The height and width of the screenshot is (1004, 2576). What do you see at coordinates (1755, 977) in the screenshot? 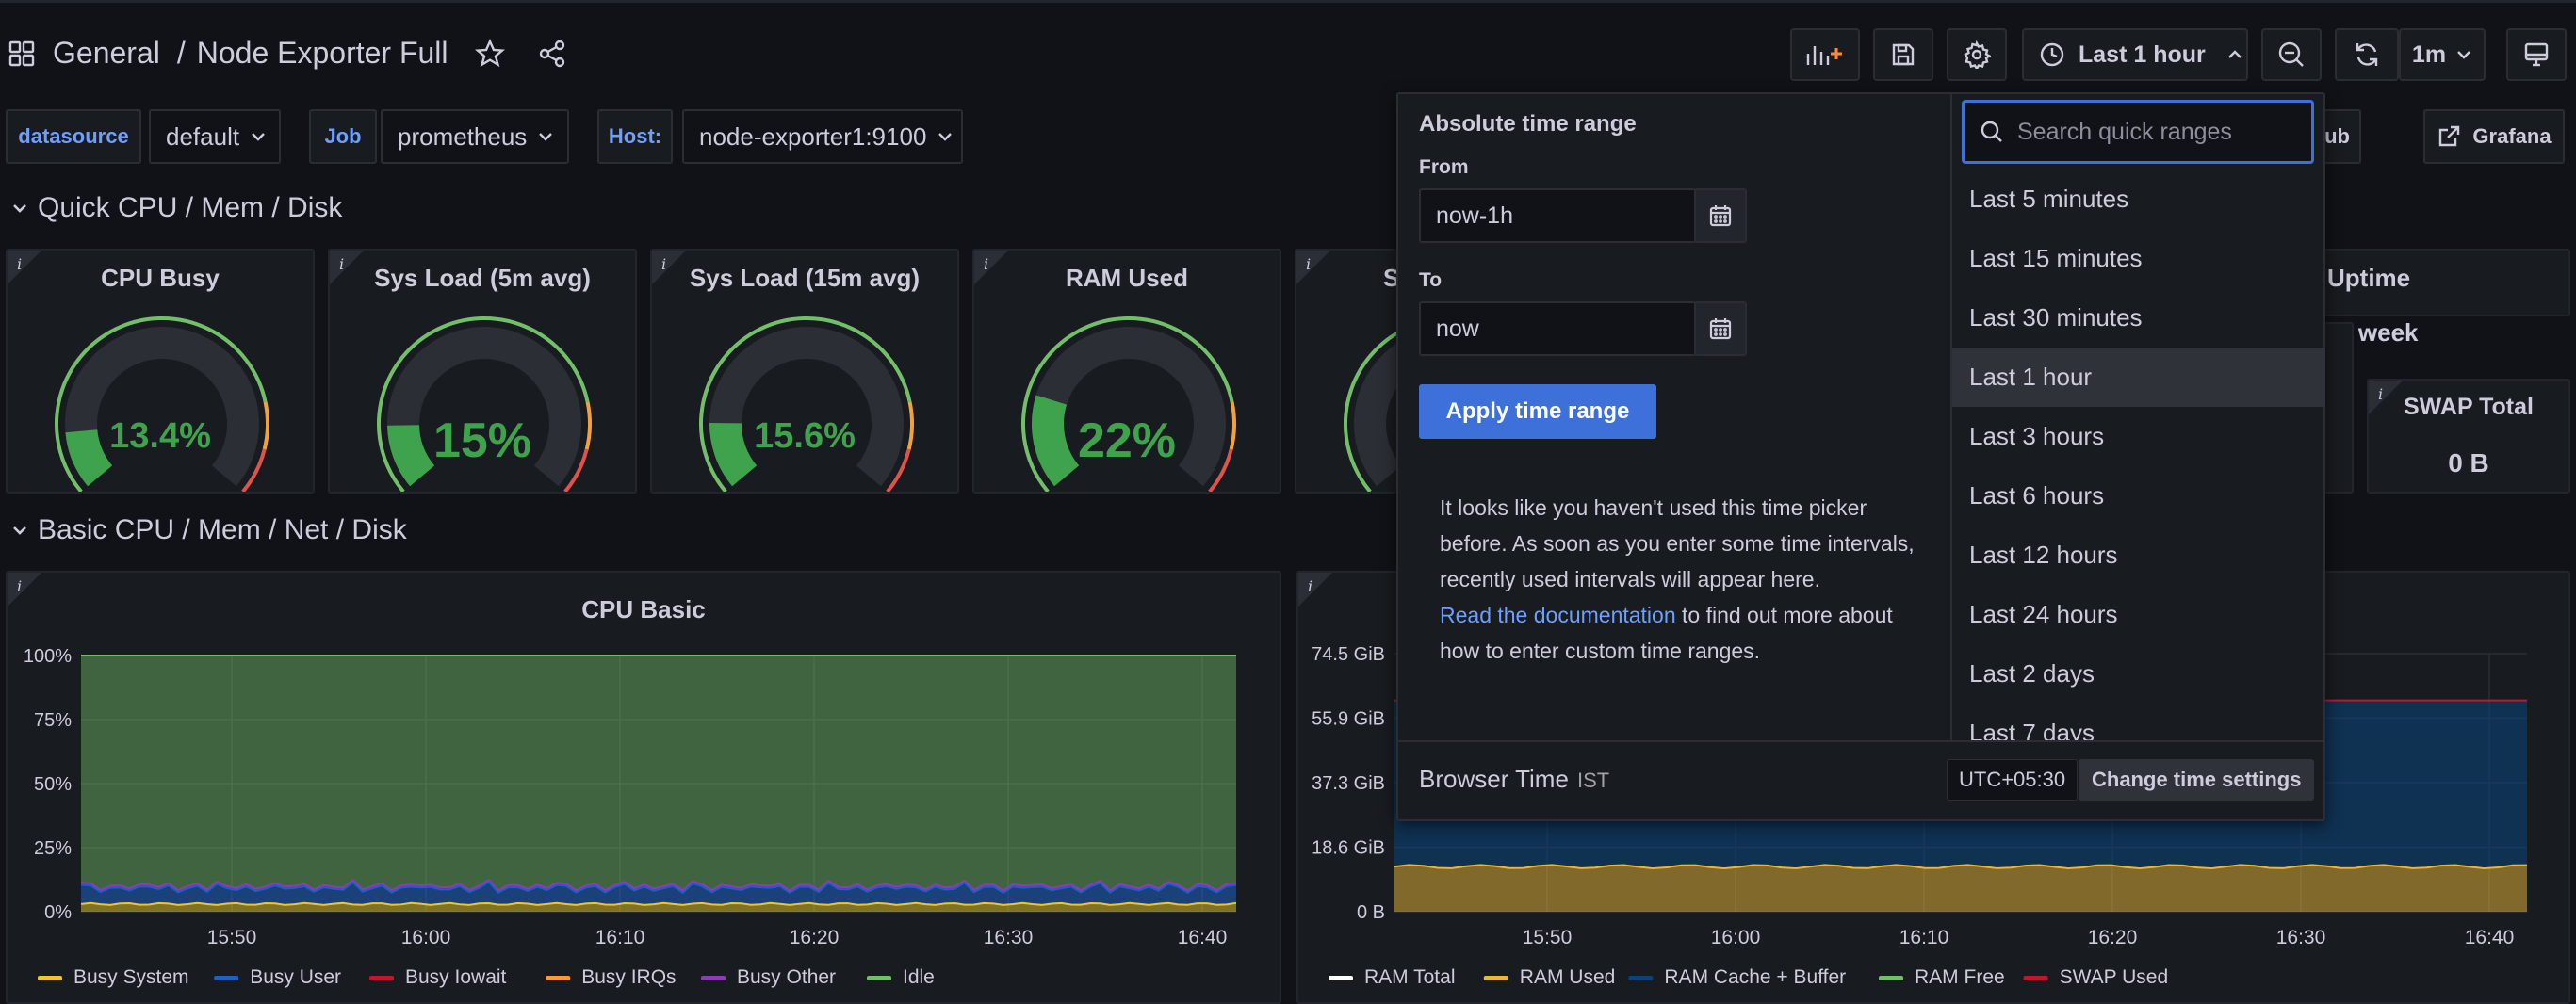
I see `legend-item: RAM Cache + Buffer` at bounding box center [1755, 977].